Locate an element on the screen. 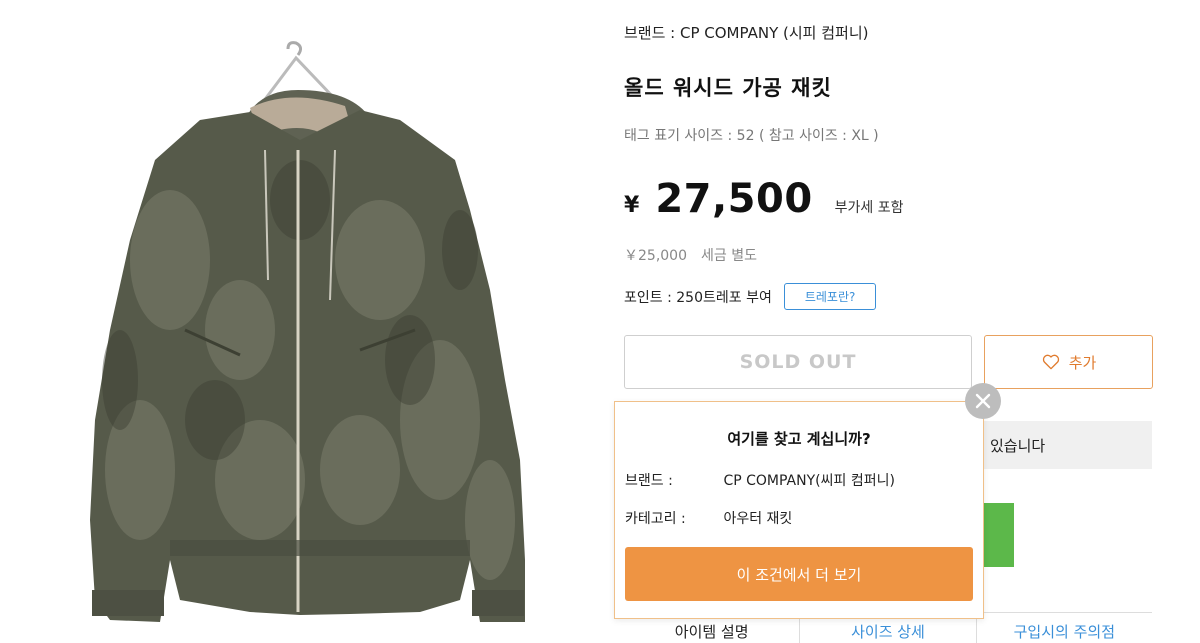  product-title: 올드 워시드 가공 재킷 is located at coordinates (728, 88).